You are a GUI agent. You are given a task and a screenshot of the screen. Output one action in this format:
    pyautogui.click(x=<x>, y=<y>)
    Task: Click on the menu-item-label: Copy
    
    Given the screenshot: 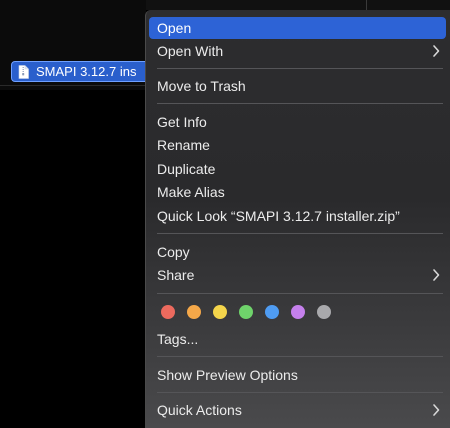 What is the action you would take?
    pyautogui.click(x=173, y=252)
    